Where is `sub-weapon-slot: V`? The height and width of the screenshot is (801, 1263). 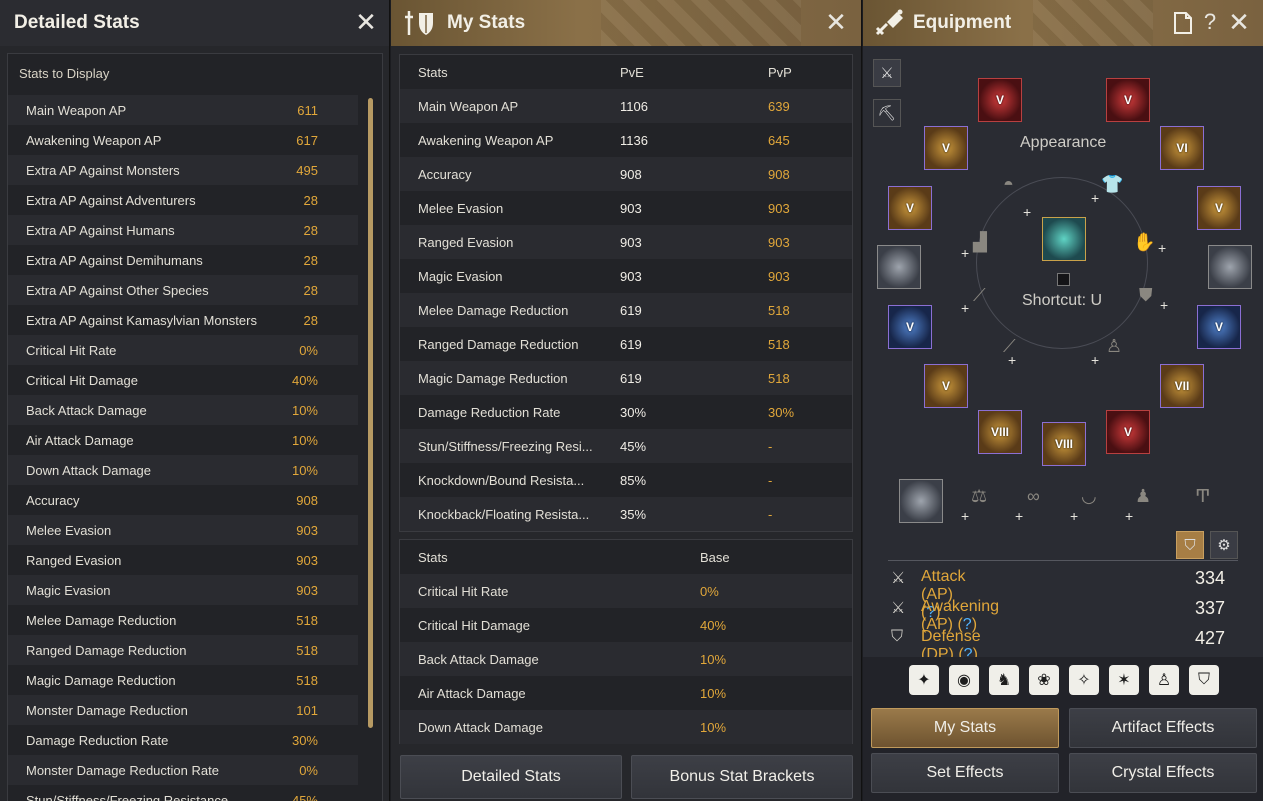 sub-weapon-slot: V is located at coordinates (1219, 327).